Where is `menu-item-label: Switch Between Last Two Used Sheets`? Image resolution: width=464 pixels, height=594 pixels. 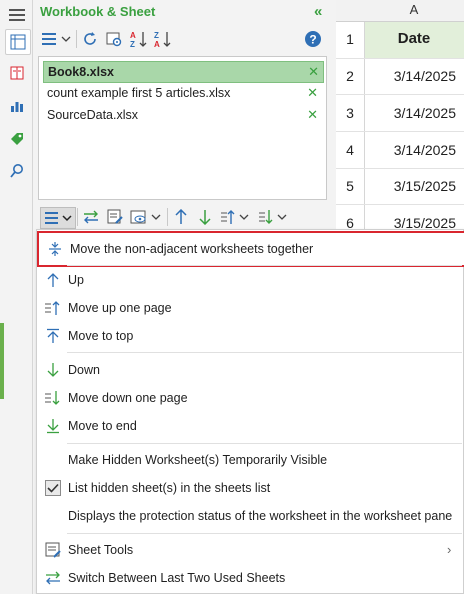 menu-item-label: Switch Between Last Two Used Sheets is located at coordinates (177, 578).